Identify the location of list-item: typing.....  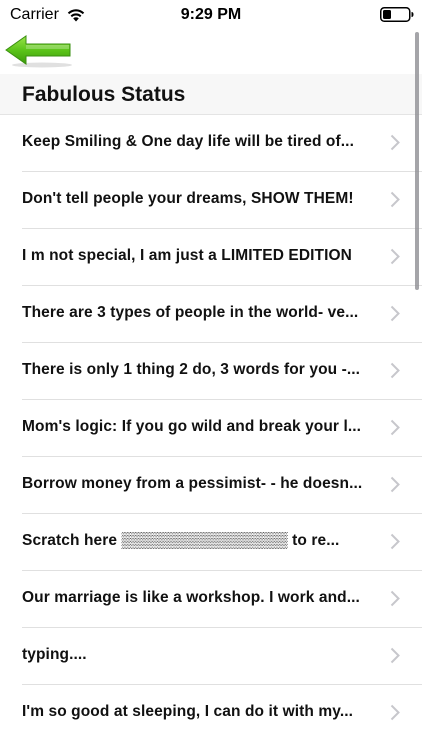
(211, 656).